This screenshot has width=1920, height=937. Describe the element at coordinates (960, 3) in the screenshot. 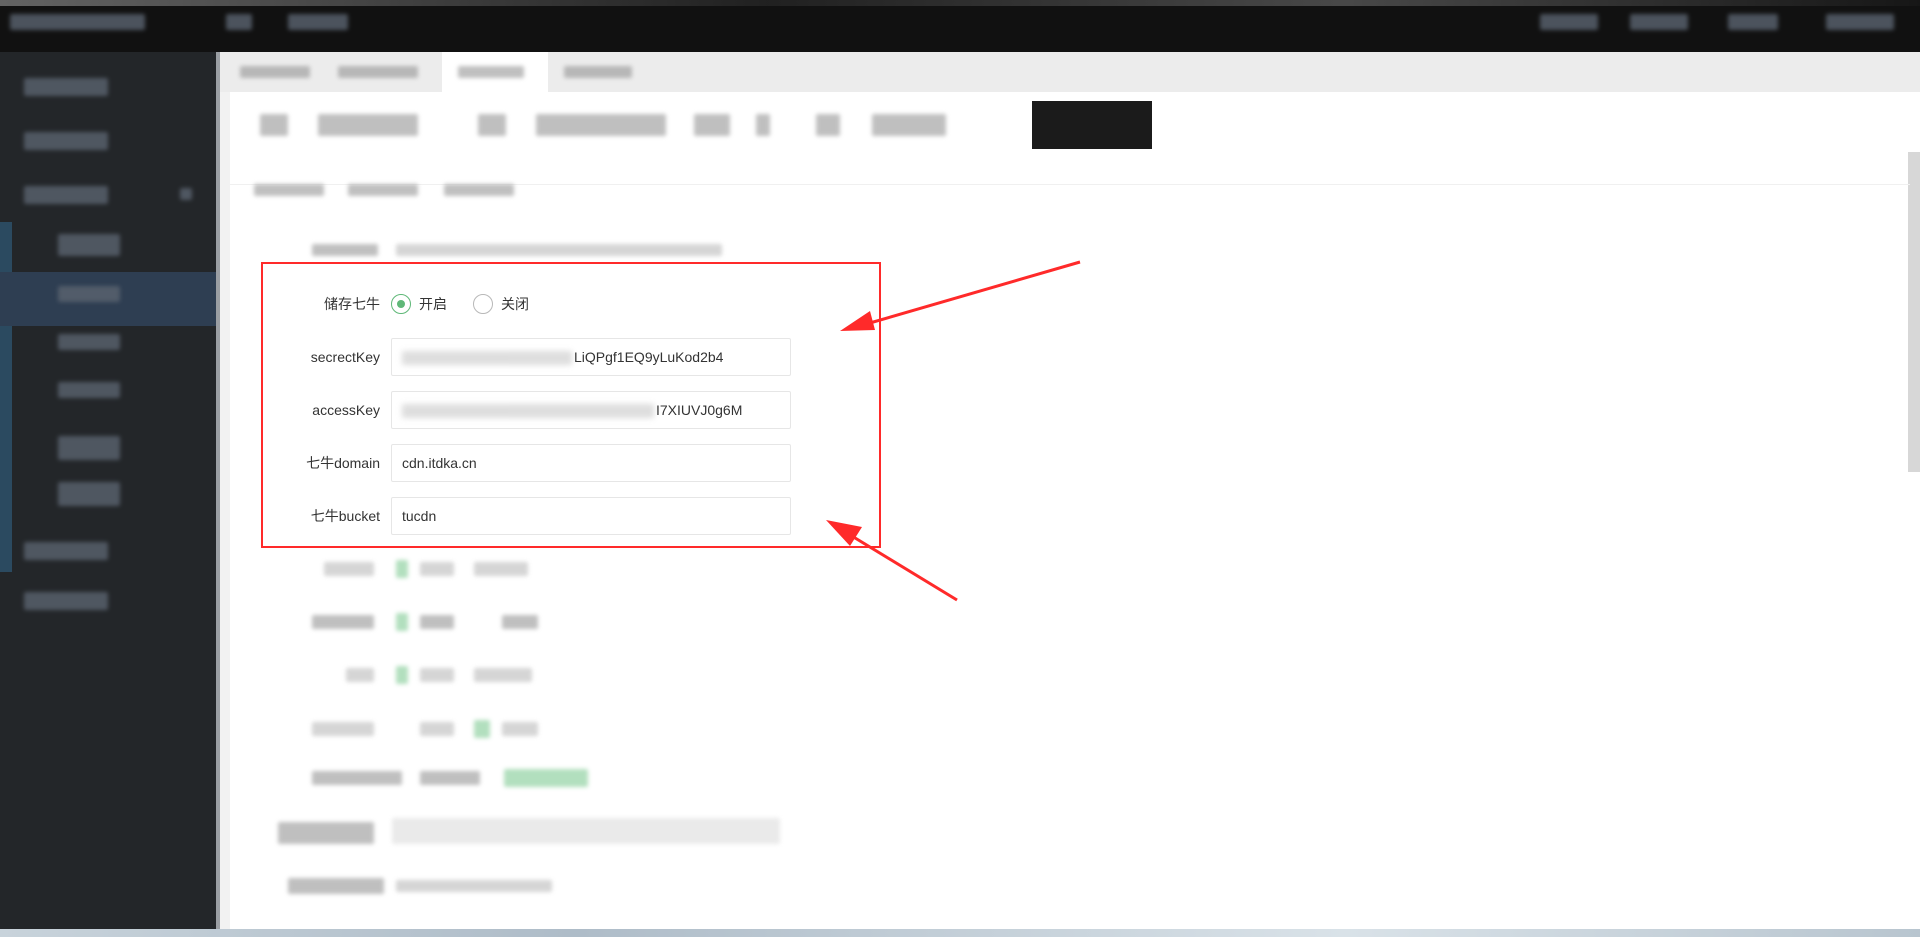

I see `header-glare` at that location.